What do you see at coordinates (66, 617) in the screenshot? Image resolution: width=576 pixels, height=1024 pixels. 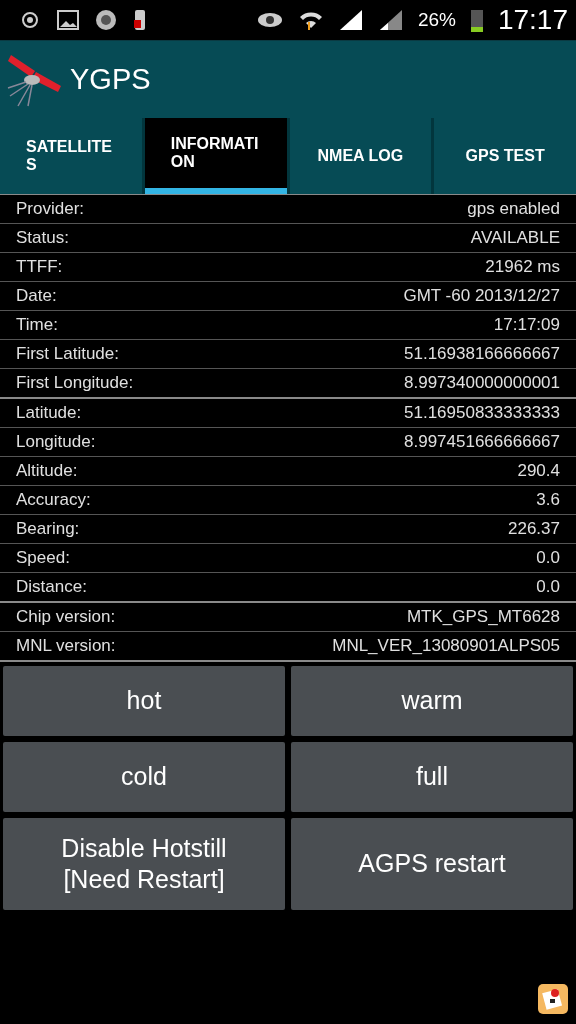 I see `field-label: Chip version:` at bounding box center [66, 617].